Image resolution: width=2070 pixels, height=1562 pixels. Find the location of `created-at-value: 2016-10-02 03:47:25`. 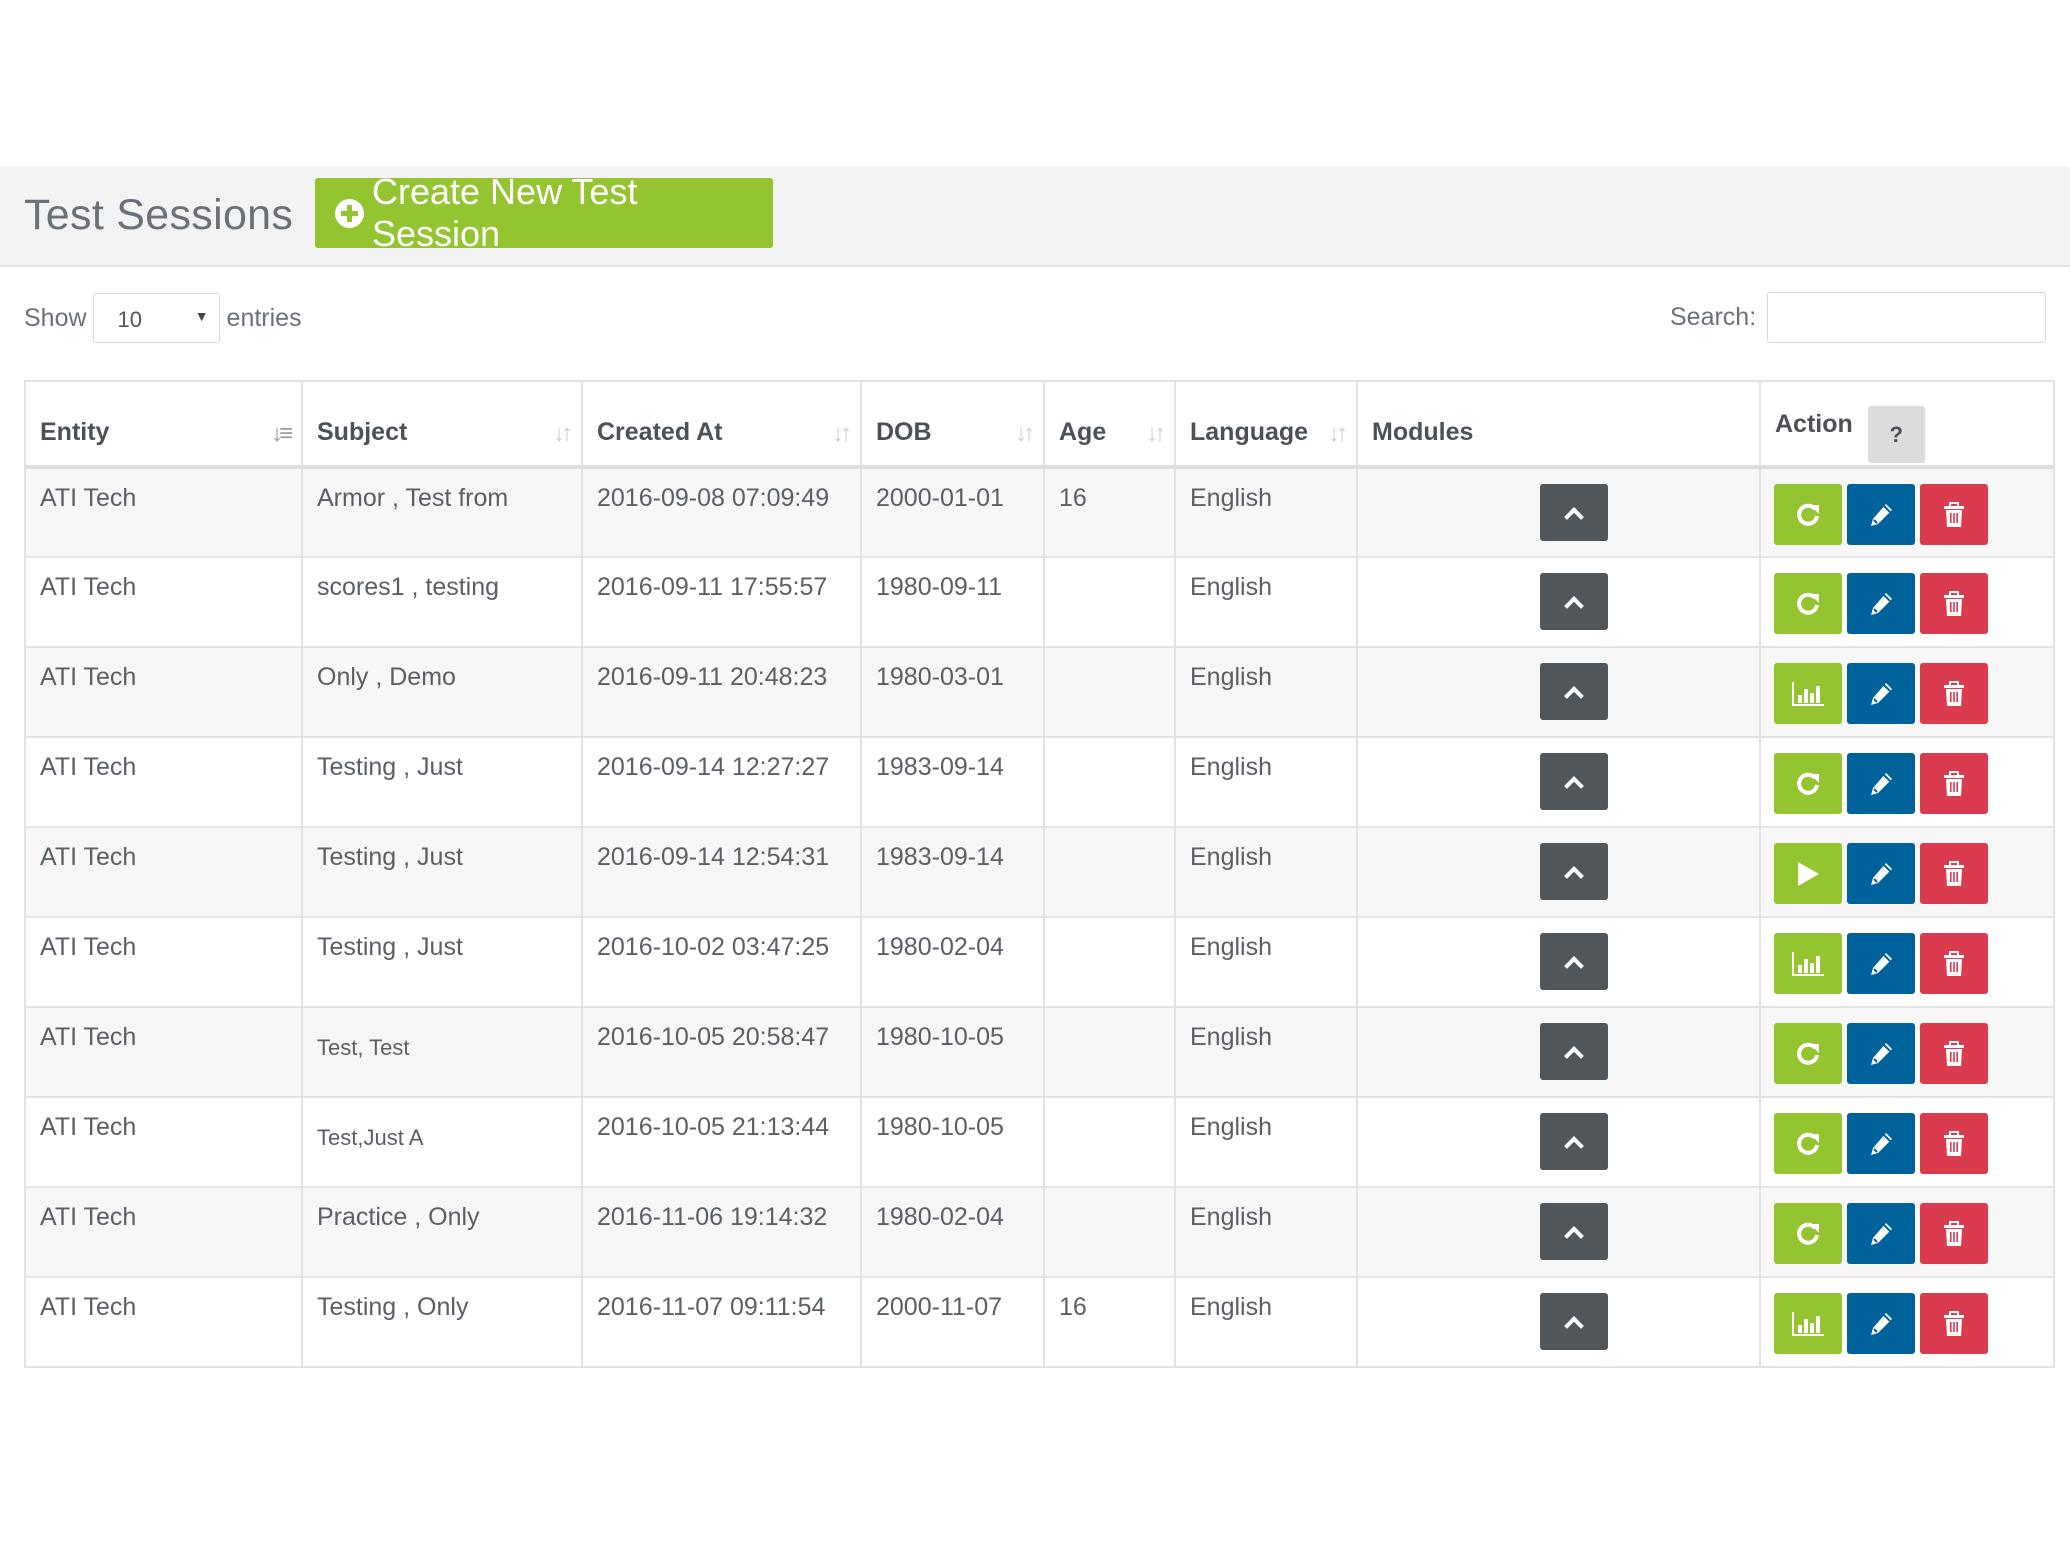

created-at-value: 2016-10-02 03:47:25 is located at coordinates (713, 947).